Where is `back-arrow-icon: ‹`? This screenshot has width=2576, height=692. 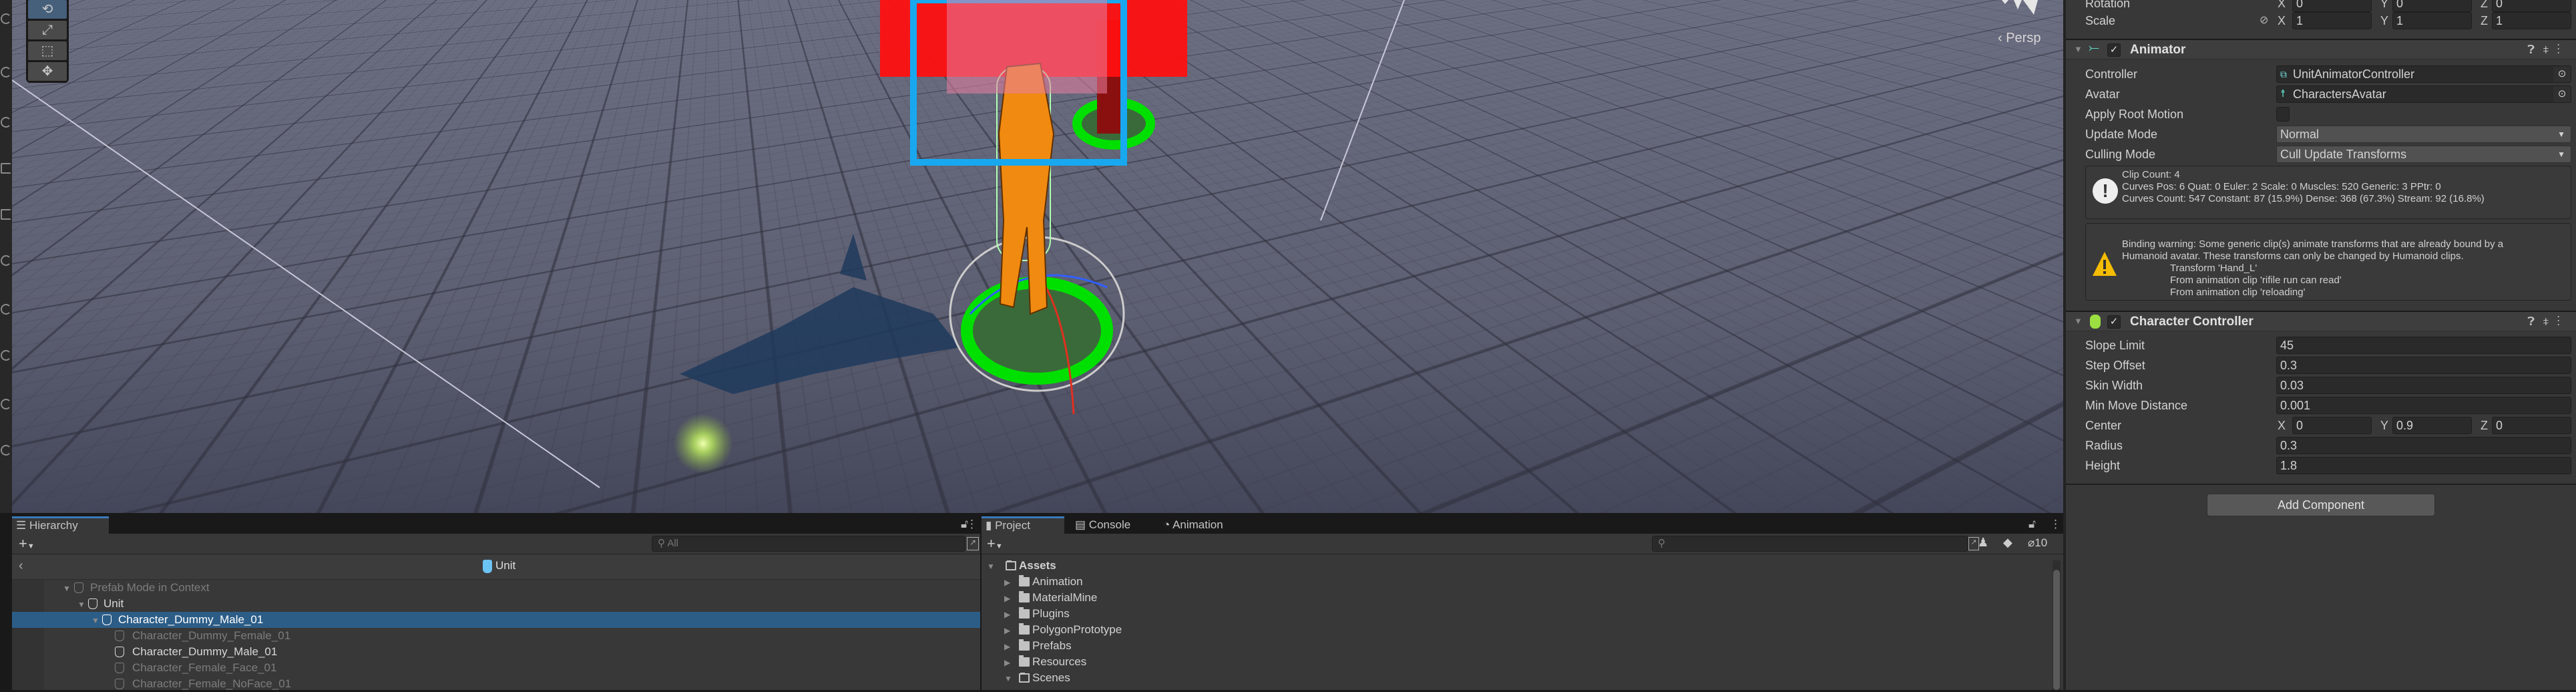 back-arrow-icon: ‹ is located at coordinates (21, 566).